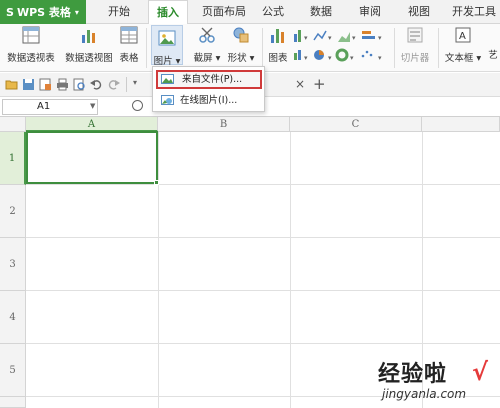 Image resolution: width=500 pixels, height=408 pixels. What do you see at coordinates (89, 45) in the screenshot?
I see `pivot-chart-button: 数据透视图` at bounding box center [89, 45].